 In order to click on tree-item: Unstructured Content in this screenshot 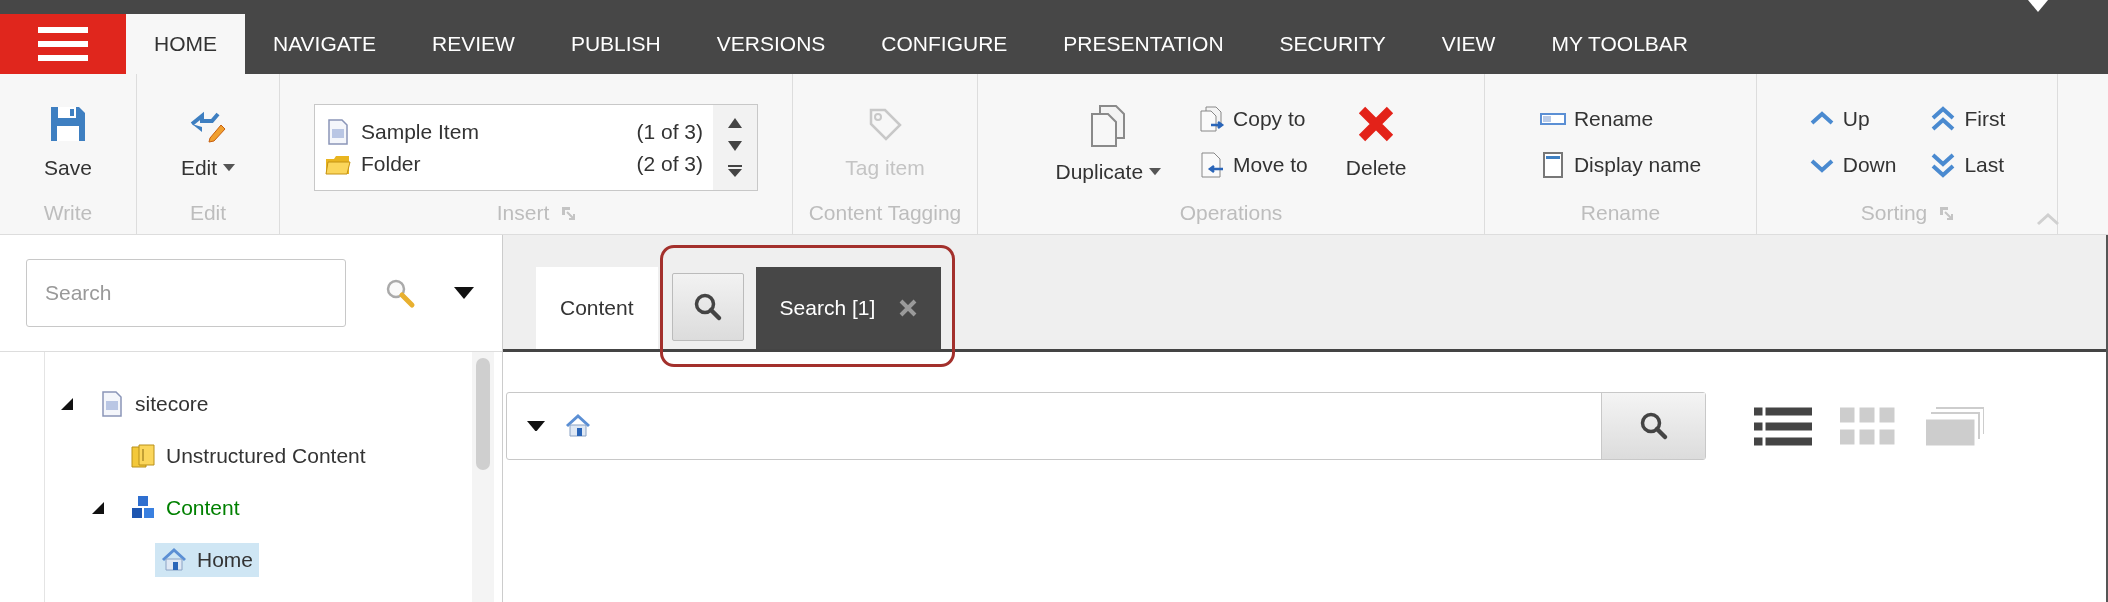, I will do `click(248, 456)`.